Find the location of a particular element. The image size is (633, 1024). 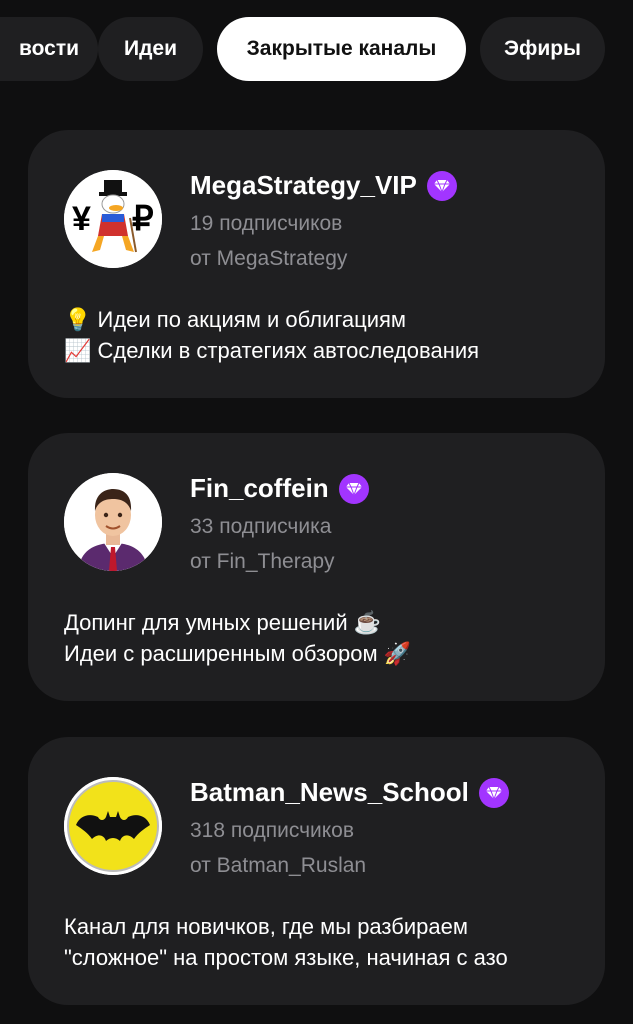

ruble-symbol: ₽ is located at coordinates (143, 219).